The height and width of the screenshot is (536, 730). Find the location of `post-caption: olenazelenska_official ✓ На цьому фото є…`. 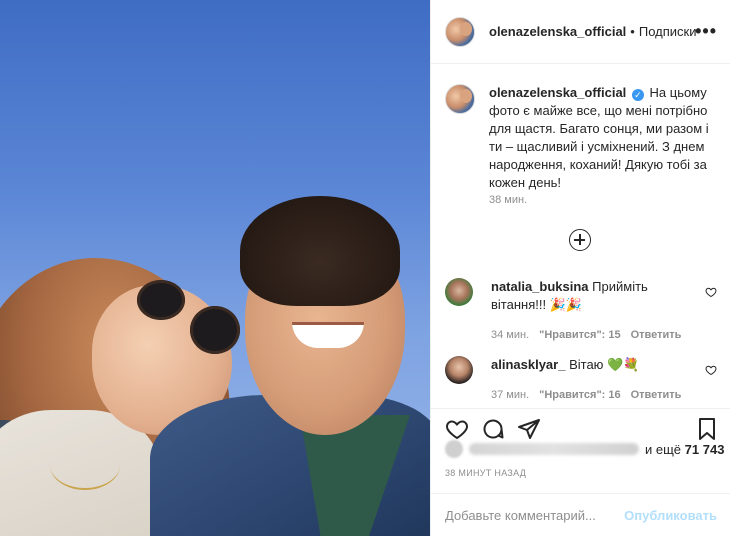

post-caption: olenazelenska_official ✓ На цьому фото є… is located at coordinates (581, 138).